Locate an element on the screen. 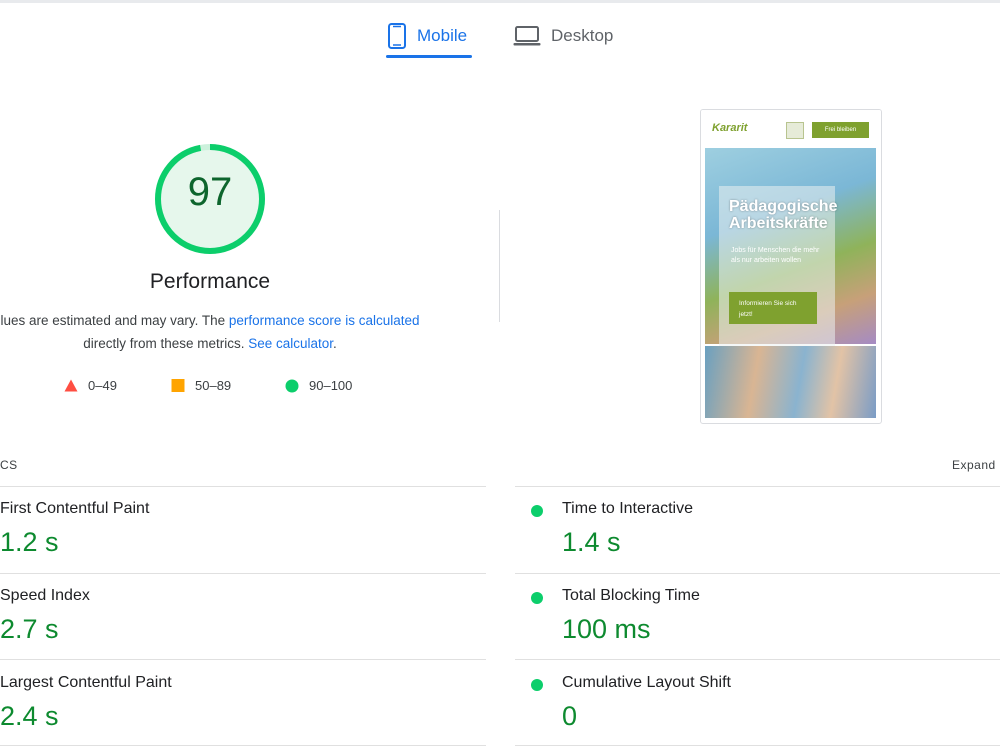  preview-cta: Frei bleiben is located at coordinates (840, 130).